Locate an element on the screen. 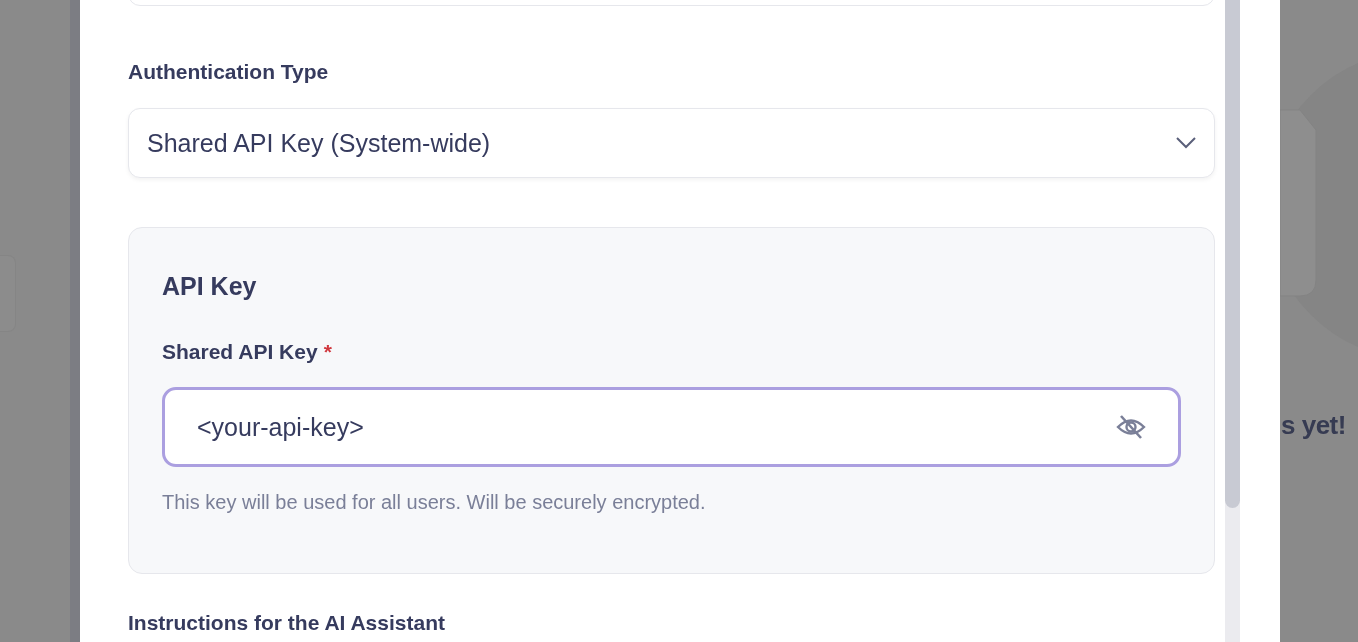 This screenshot has width=1358, height=642. field-label: Shared API Key is located at coordinates (240, 351).